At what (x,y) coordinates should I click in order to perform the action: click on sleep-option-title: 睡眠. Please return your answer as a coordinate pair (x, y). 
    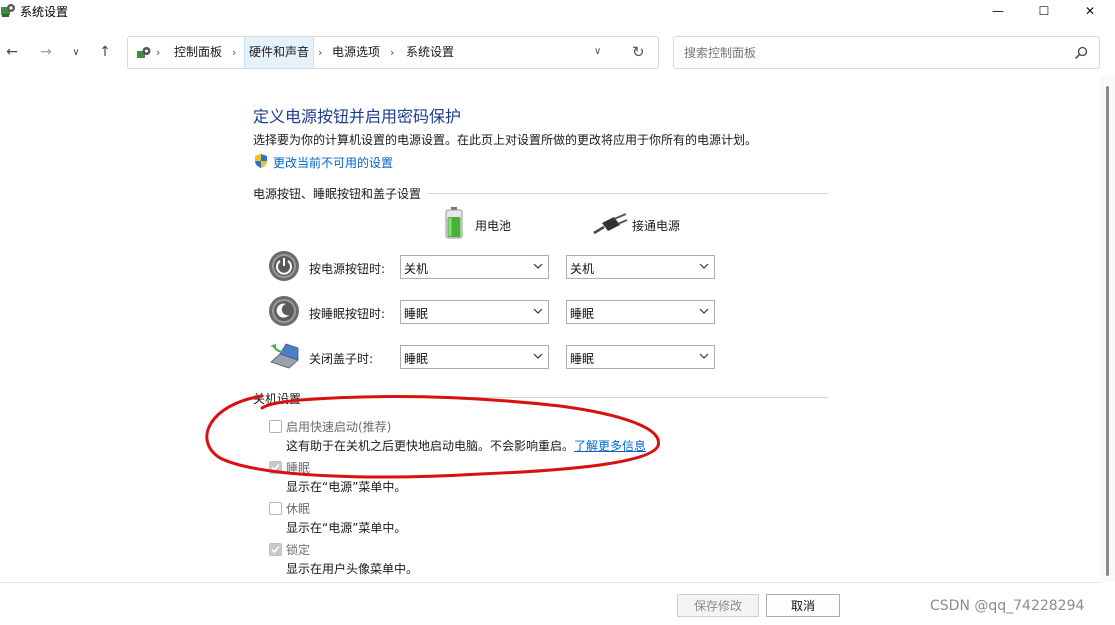
    Looking at the image, I should click on (298, 468).